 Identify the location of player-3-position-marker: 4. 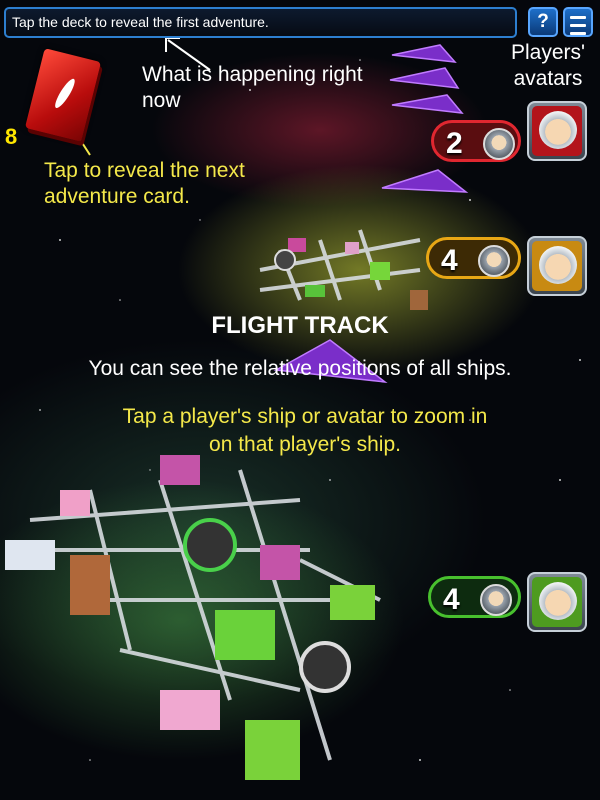
(474, 597).